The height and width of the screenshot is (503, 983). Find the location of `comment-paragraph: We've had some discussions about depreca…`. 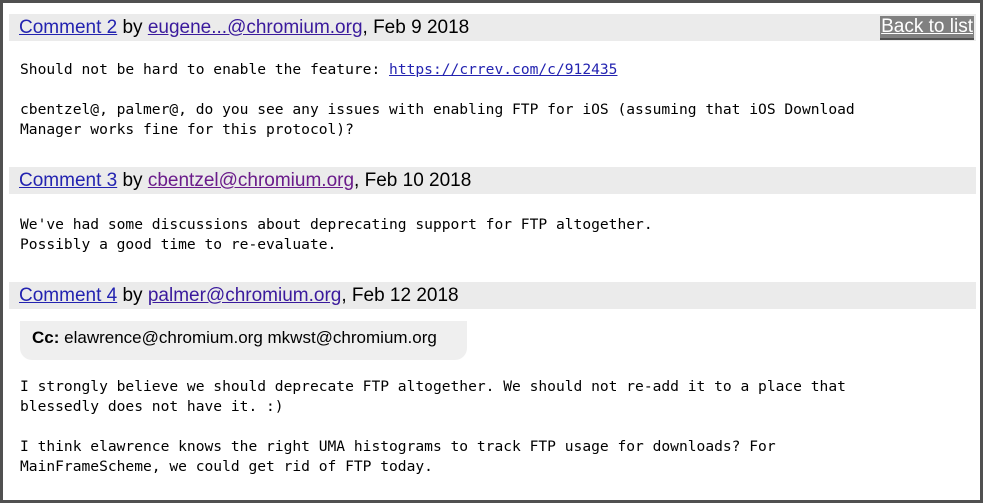

comment-paragraph: We've had some discussions about depreca… is located at coordinates (336, 234).